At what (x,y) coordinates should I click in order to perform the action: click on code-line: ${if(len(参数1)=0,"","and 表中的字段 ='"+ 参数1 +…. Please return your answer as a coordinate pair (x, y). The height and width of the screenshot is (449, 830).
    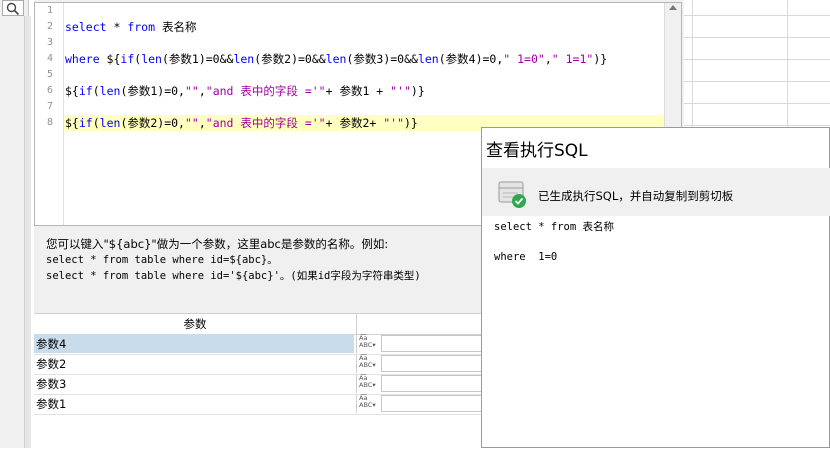
    Looking at the image, I should click on (245, 91).